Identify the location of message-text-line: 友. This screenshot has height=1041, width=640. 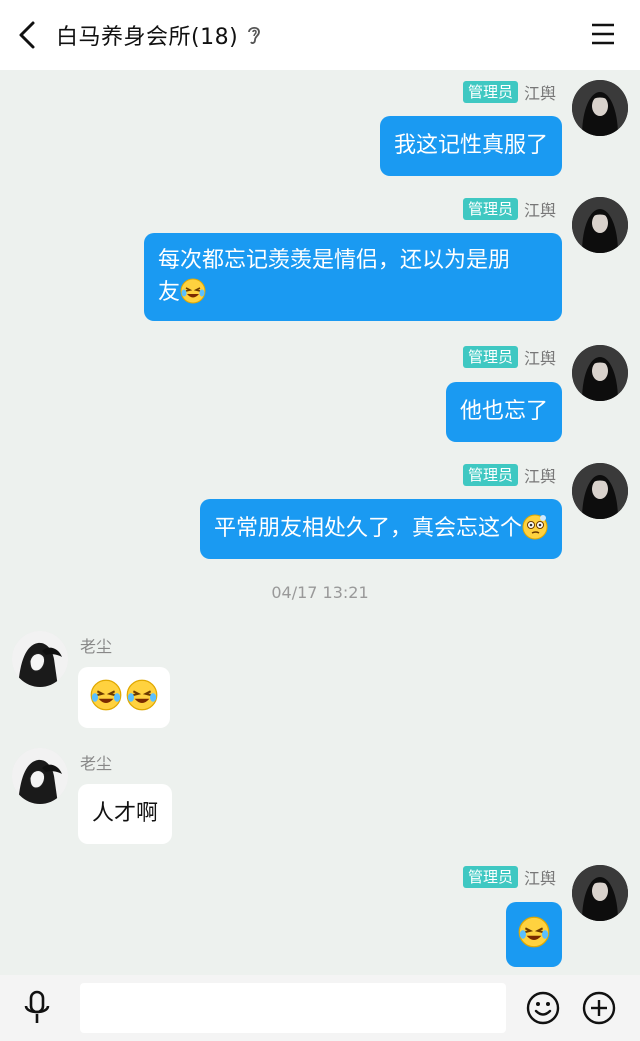
(169, 292).